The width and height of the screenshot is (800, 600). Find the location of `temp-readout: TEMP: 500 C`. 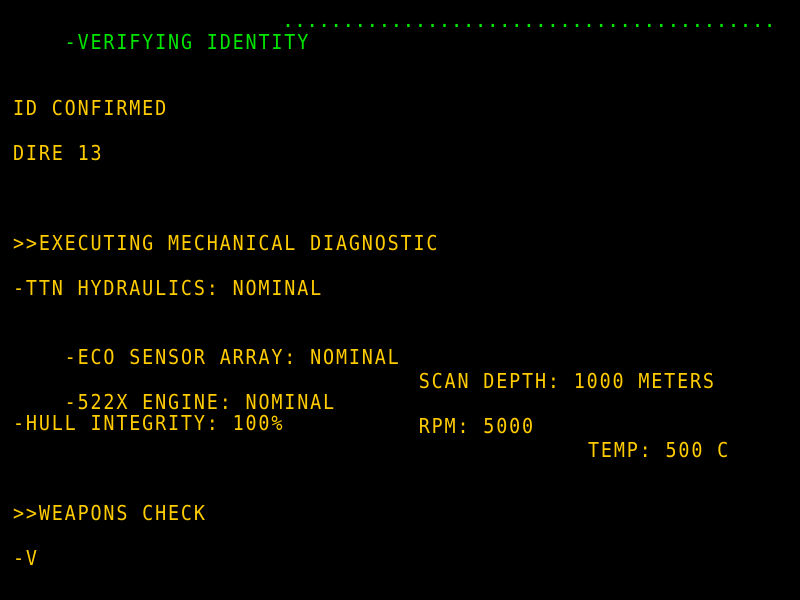

temp-readout: TEMP: 500 C is located at coordinates (659, 450).